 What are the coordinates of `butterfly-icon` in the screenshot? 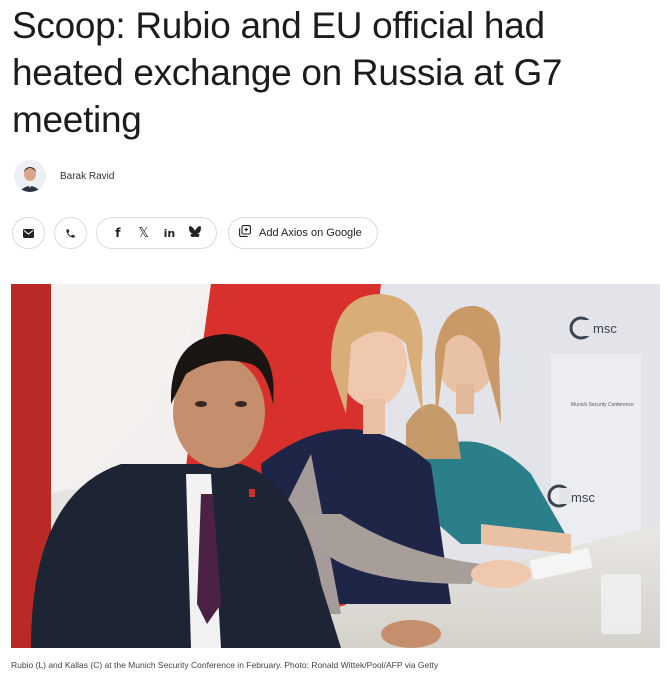 It's located at (195, 233).